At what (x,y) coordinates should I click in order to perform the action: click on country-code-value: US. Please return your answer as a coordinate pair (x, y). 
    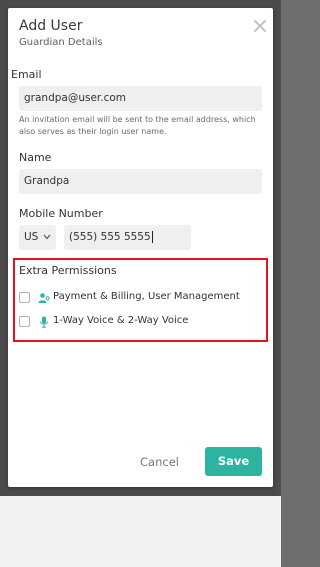
    Looking at the image, I should click on (31, 237).